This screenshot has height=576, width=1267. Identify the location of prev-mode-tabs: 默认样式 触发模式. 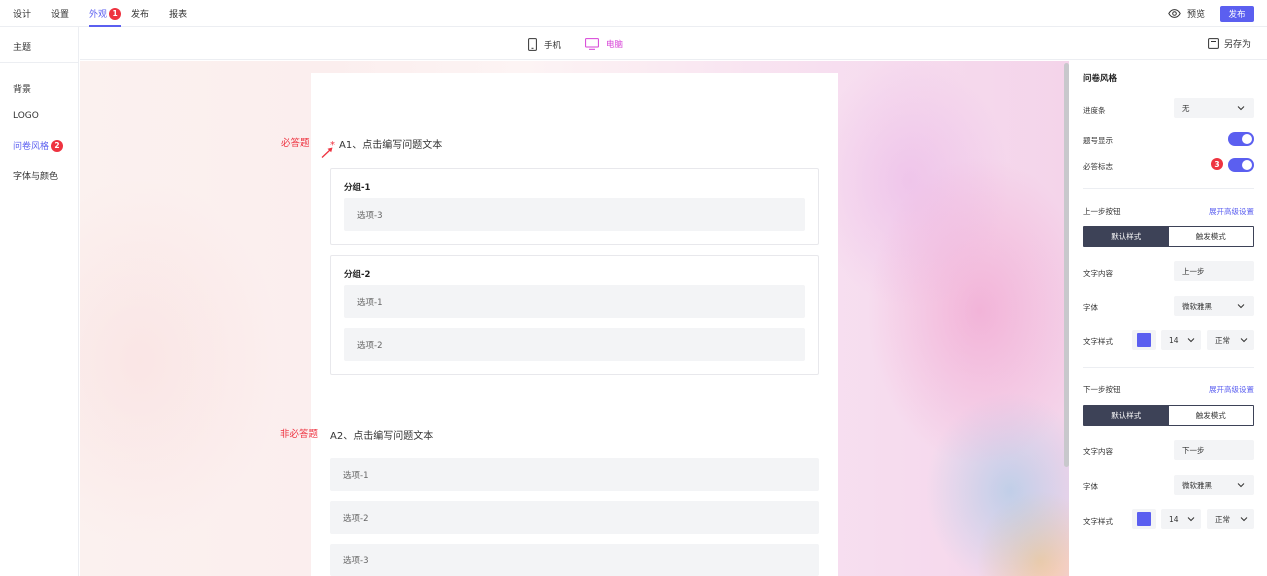
(1168, 236).